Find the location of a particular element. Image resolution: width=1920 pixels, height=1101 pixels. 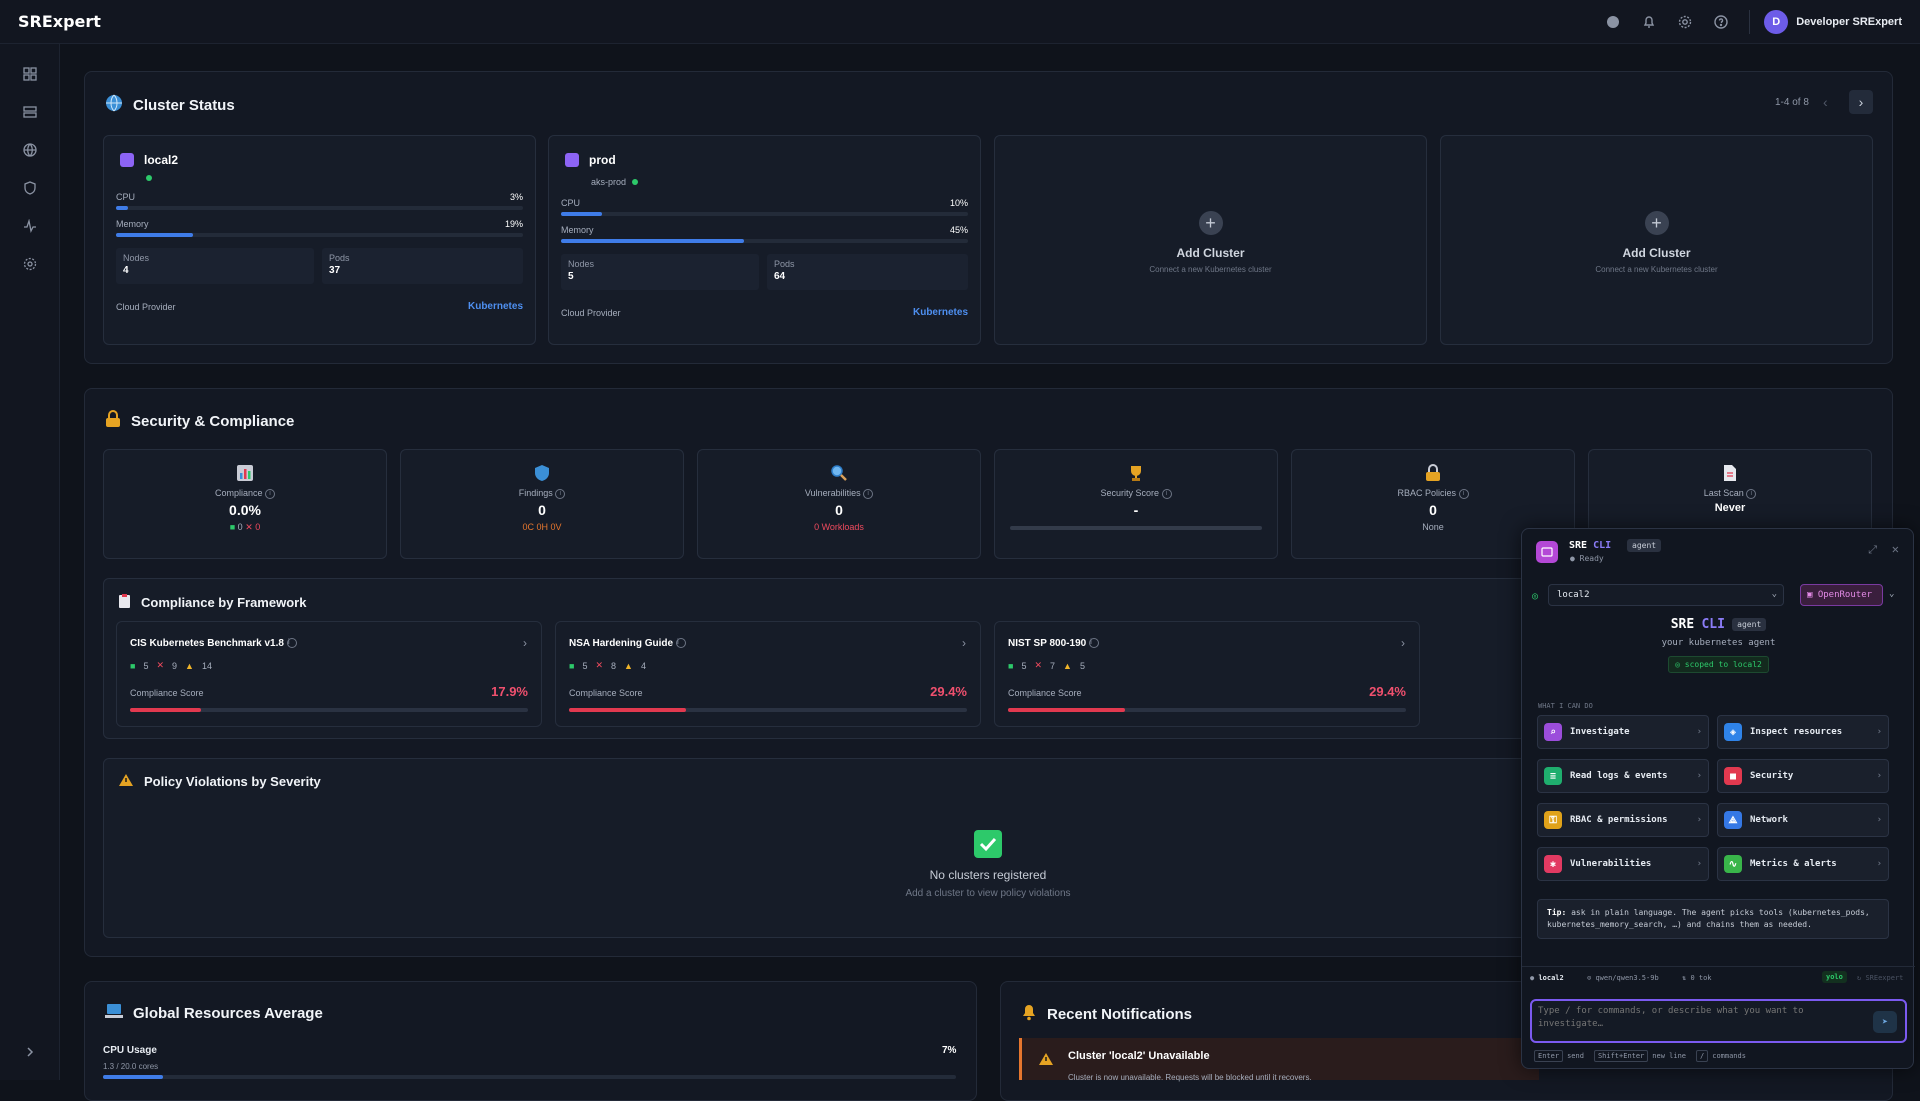

send-button: ➤ is located at coordinates (1885, 1022).